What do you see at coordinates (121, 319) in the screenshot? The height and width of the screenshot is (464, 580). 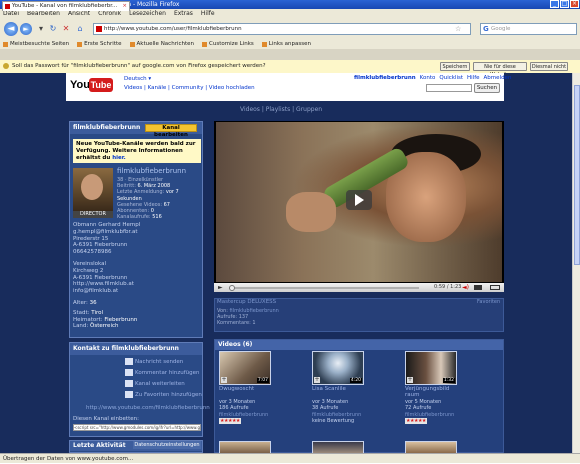 I see `detail-value: Fieberbrunn` at bounding box center [121, 319].